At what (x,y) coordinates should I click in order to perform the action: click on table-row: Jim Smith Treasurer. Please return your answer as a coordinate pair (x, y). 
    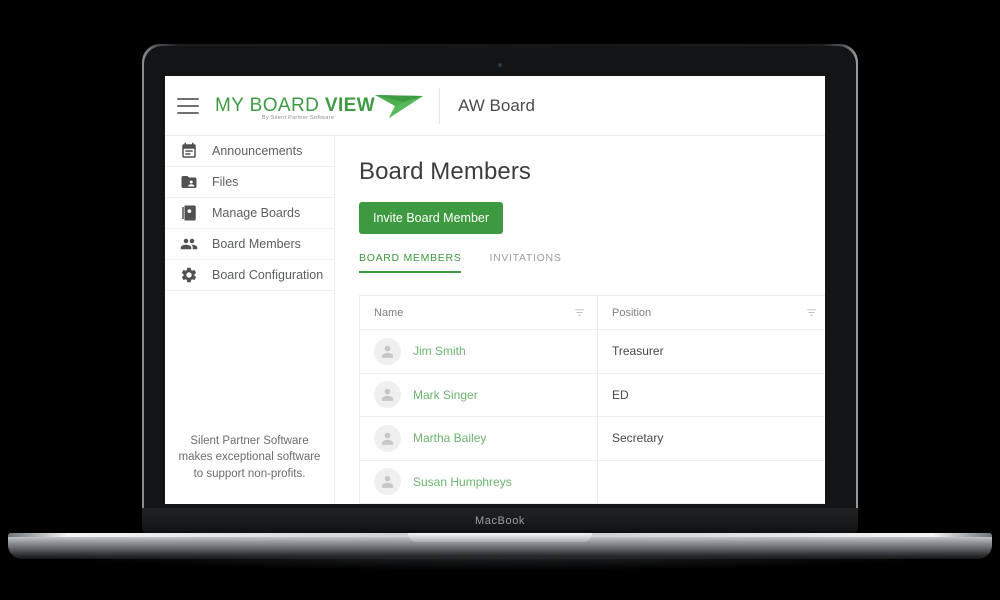
    Looking at the image, I should click on (592, 352).